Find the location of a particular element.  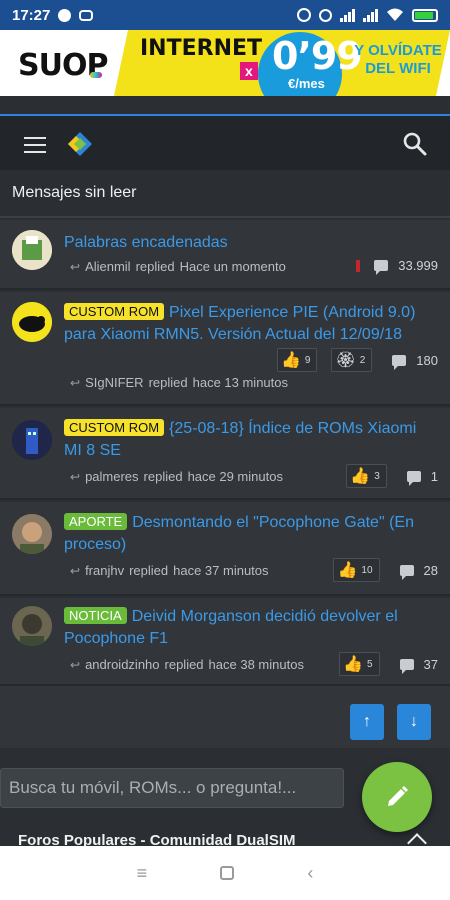

last-poster: SIgNIFER is located at coordinates (114, 382).